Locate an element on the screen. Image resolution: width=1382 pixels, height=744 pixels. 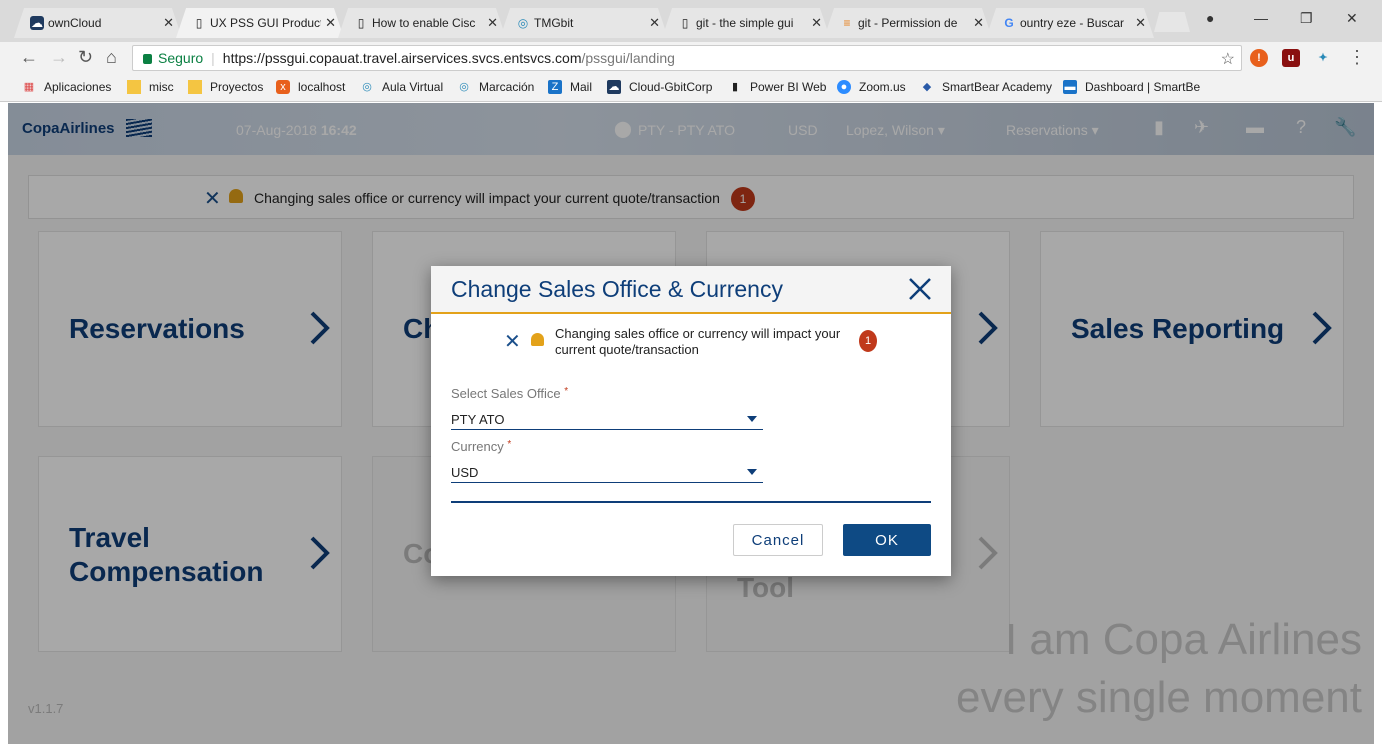
google-icon: G is located at coordinates (1009, 23).